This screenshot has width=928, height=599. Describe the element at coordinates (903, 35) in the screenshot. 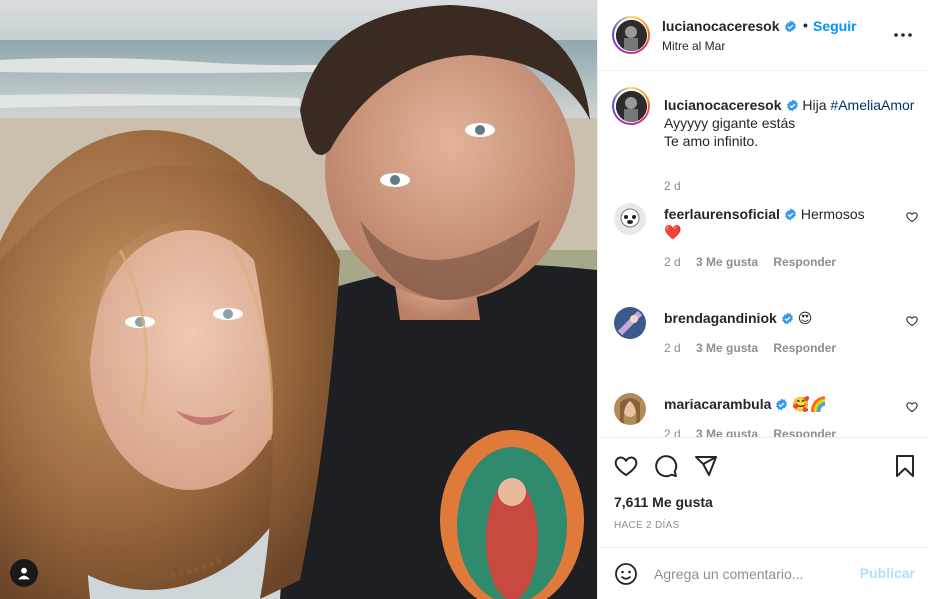

I see `more-icon` at that location.